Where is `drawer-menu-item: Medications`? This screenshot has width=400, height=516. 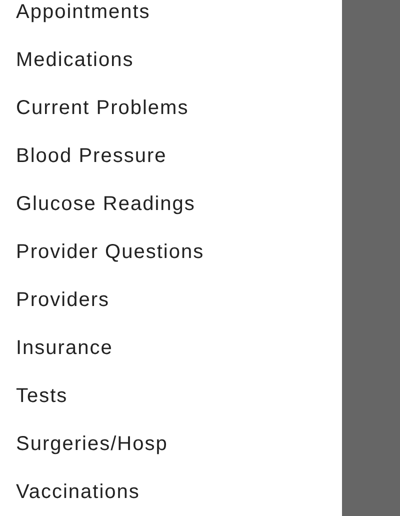 drawer-menu-item: Medications is located at coordinates (67, 60).